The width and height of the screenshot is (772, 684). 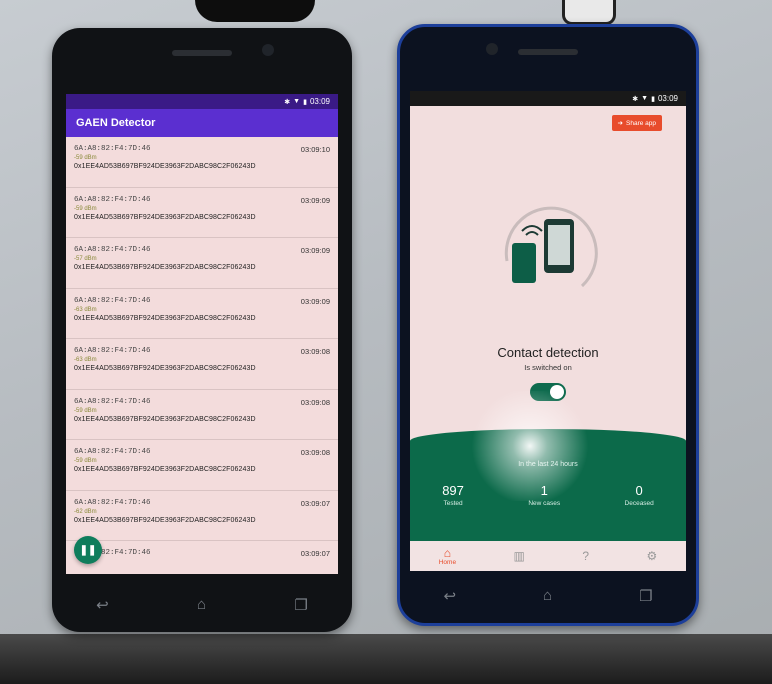 I want to click on contact-subtitle: Is switched on, so click(x=548, y=367).